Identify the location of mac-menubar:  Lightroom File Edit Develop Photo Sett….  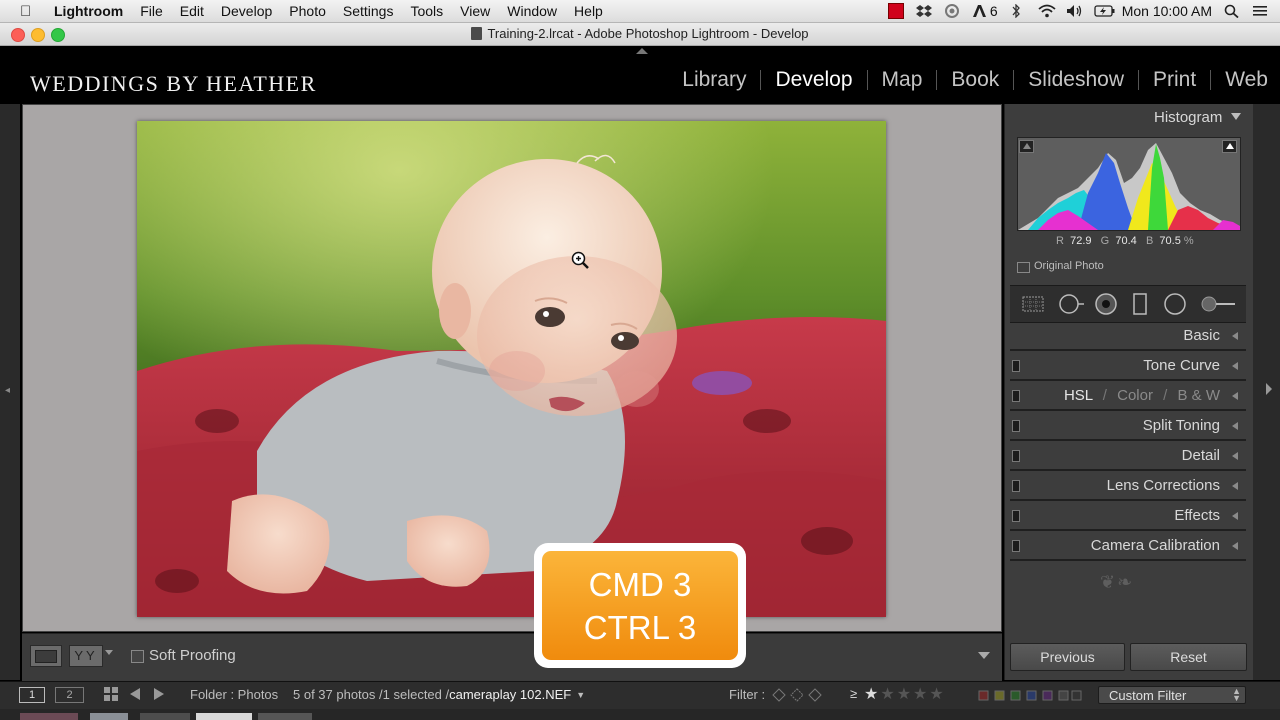
(640, 11).